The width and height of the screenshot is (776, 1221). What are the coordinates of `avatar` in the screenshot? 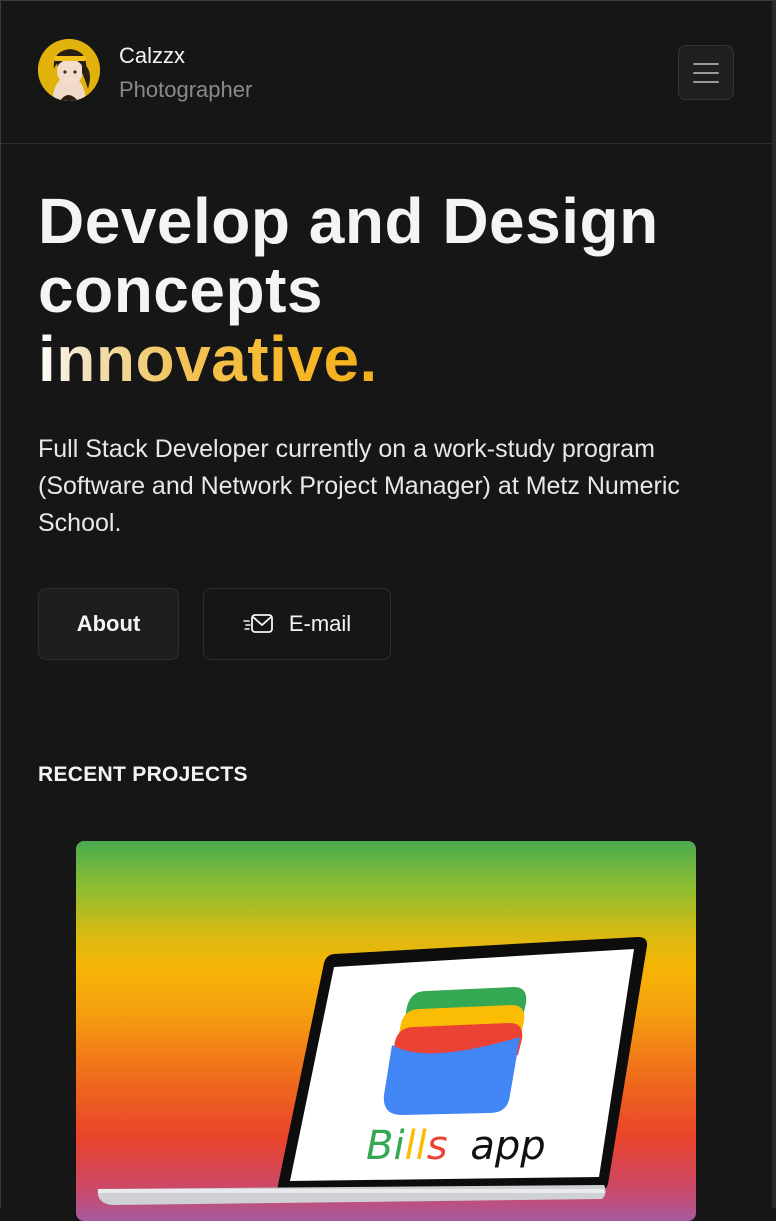 It's located at (69, 70).